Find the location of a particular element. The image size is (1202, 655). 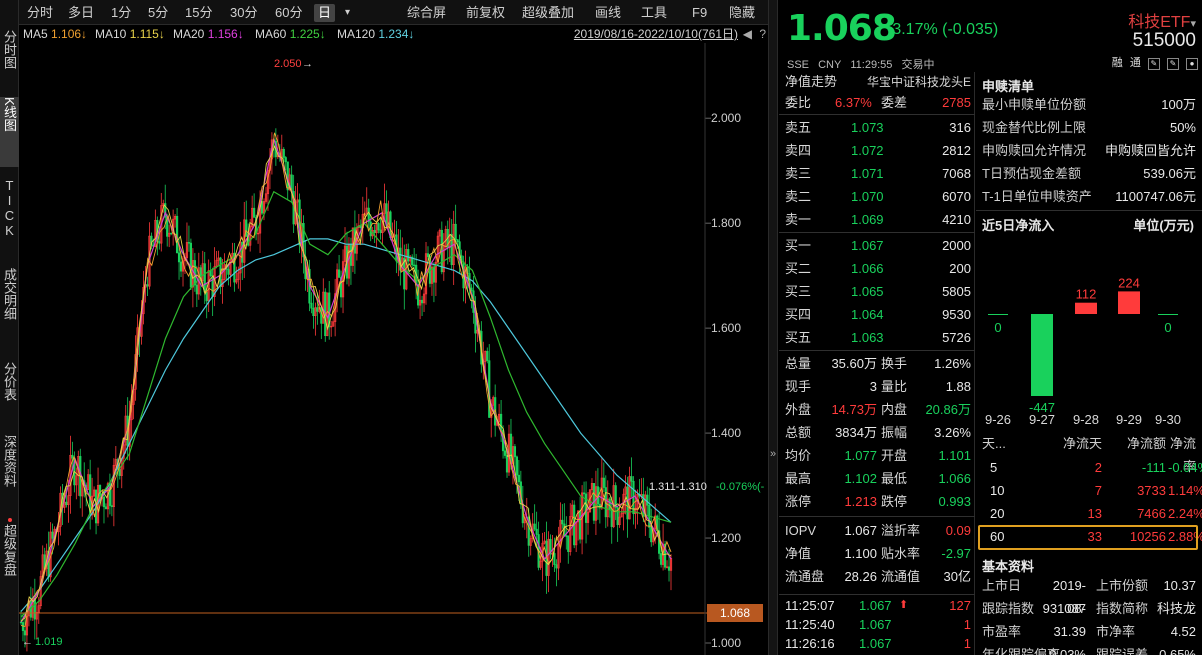

currency: CNY is located at coordinates (830, 65).